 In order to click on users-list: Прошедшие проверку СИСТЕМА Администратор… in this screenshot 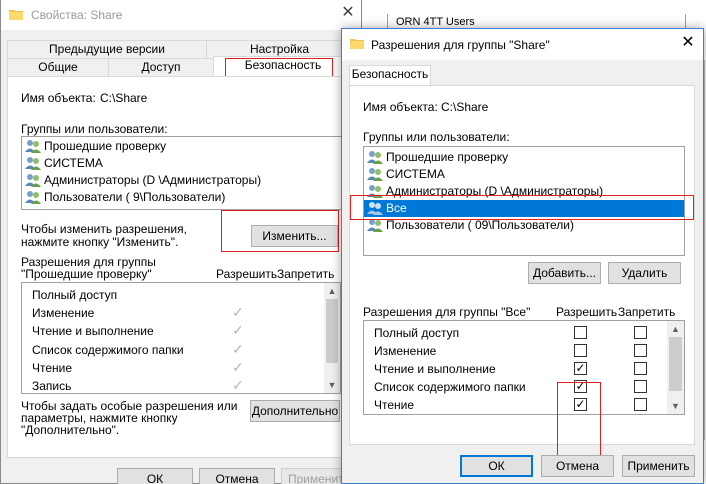, I will do `click(182, 173)`.